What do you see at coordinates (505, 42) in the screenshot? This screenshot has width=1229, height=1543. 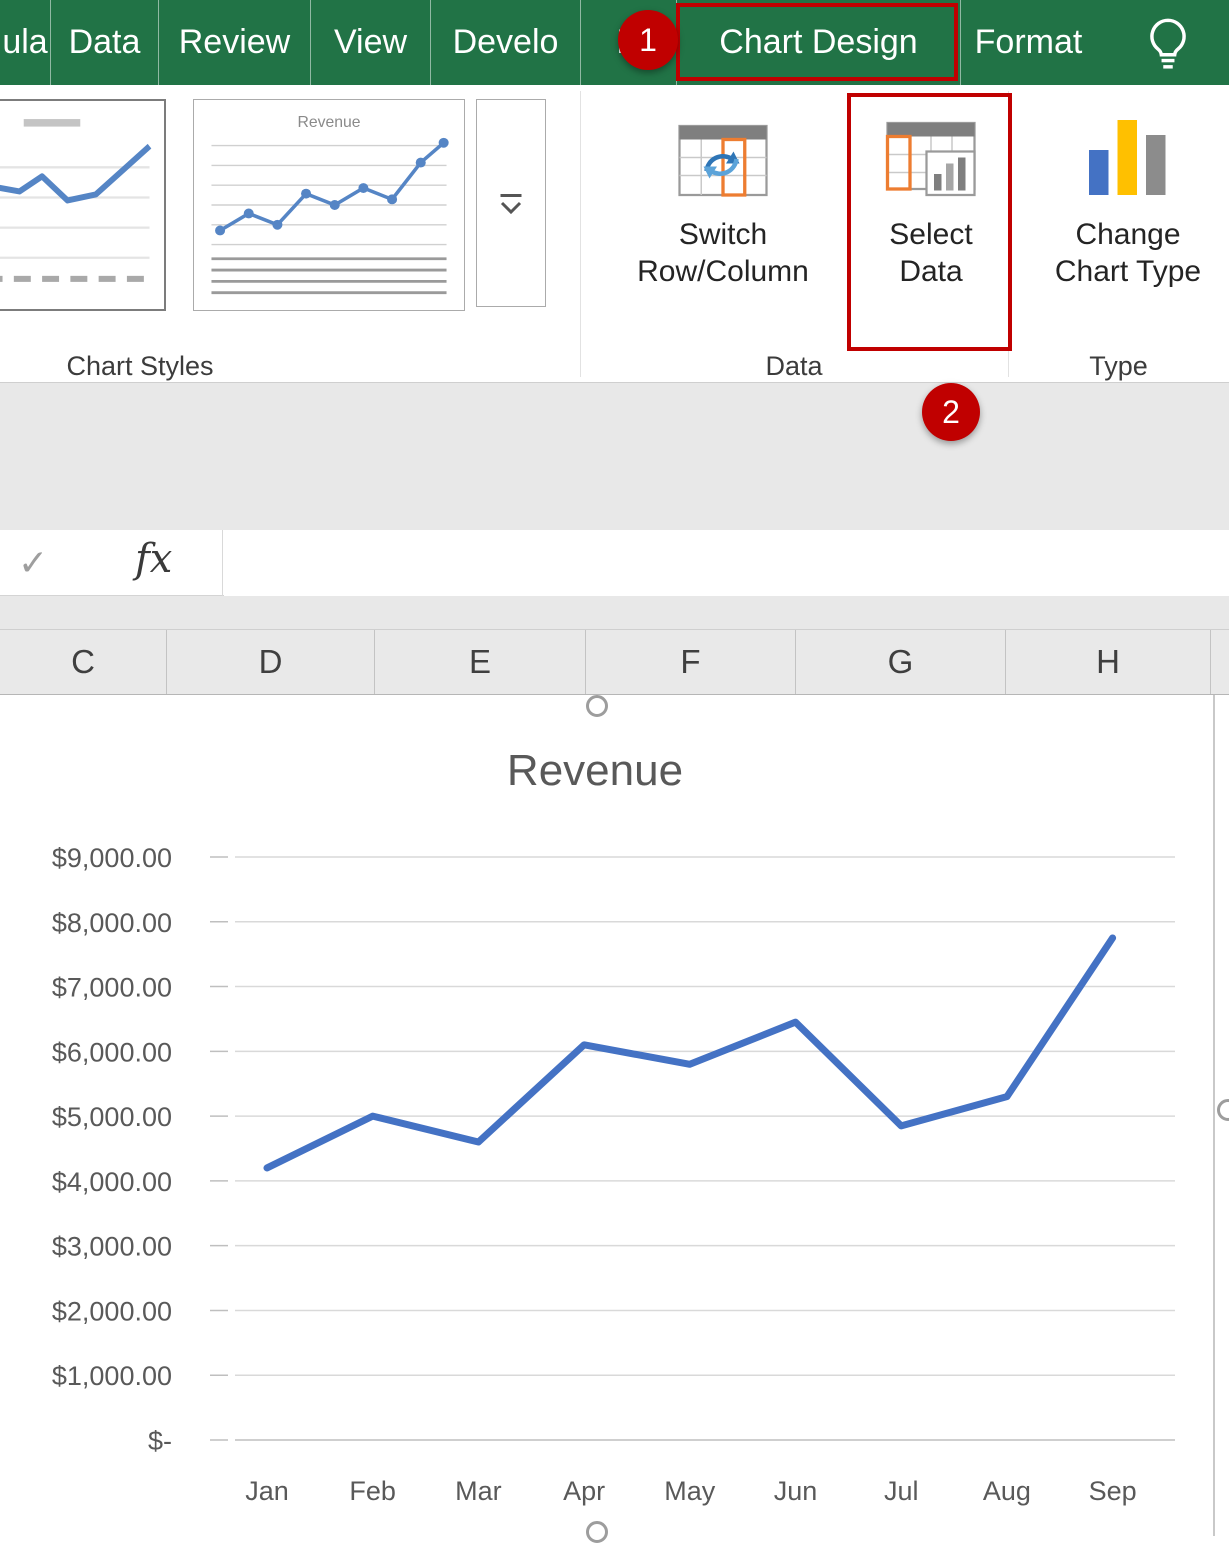 I see `tab-developer: Develo` at bounding box center [505, 42].